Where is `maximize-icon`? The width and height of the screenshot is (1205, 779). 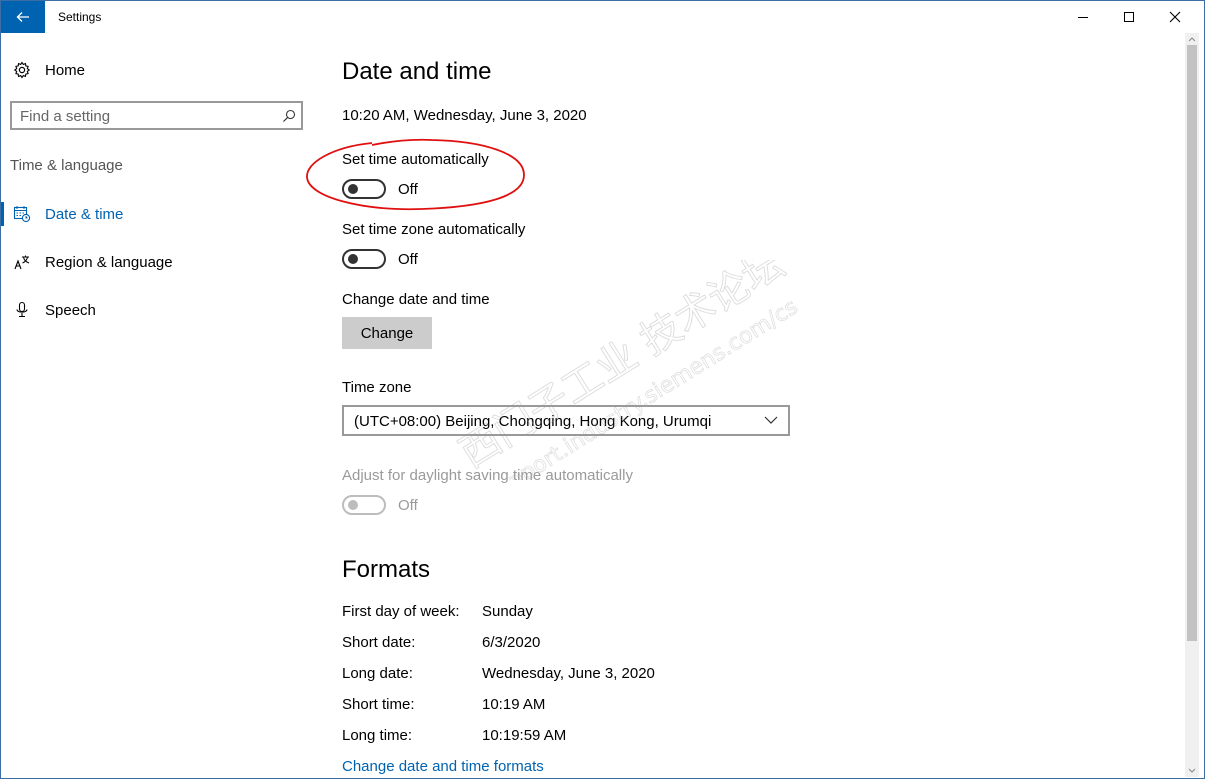
maximize-icon is located at coordinates (1129, 16).